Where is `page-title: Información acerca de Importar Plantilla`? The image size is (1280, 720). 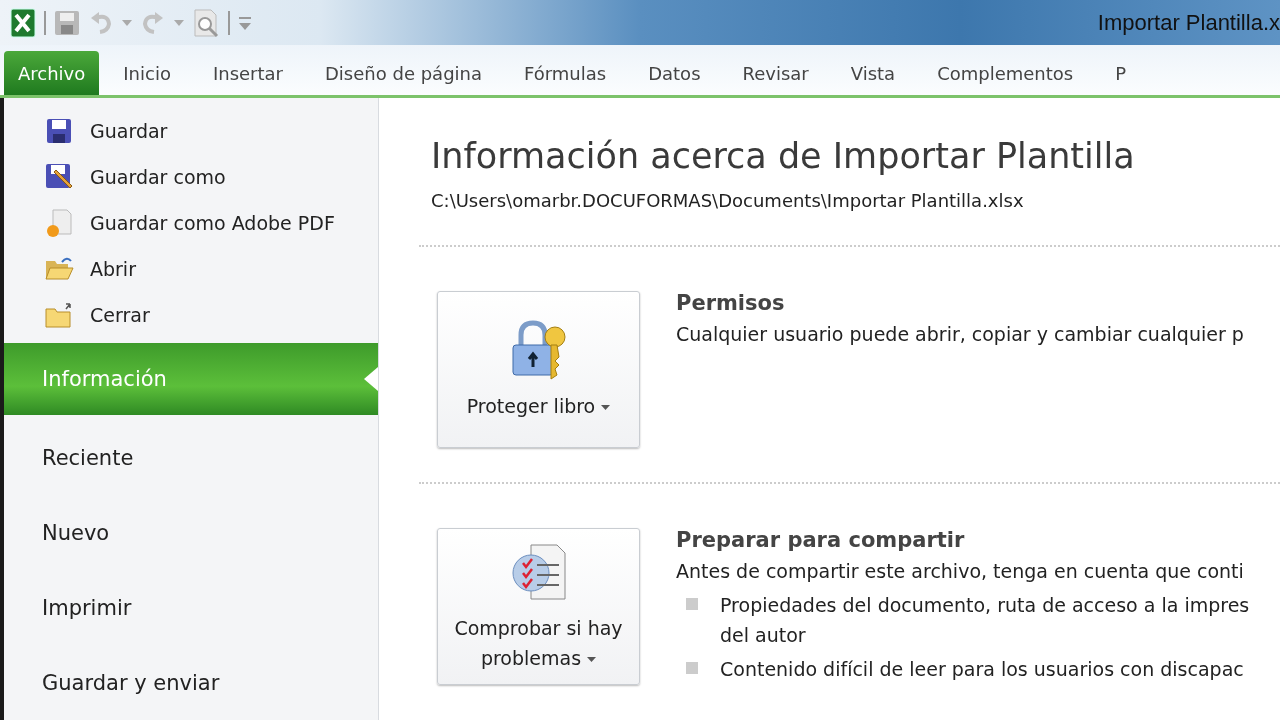
page-title: Información acerca de Importar Plantilla is located at coordinates (783, 156).